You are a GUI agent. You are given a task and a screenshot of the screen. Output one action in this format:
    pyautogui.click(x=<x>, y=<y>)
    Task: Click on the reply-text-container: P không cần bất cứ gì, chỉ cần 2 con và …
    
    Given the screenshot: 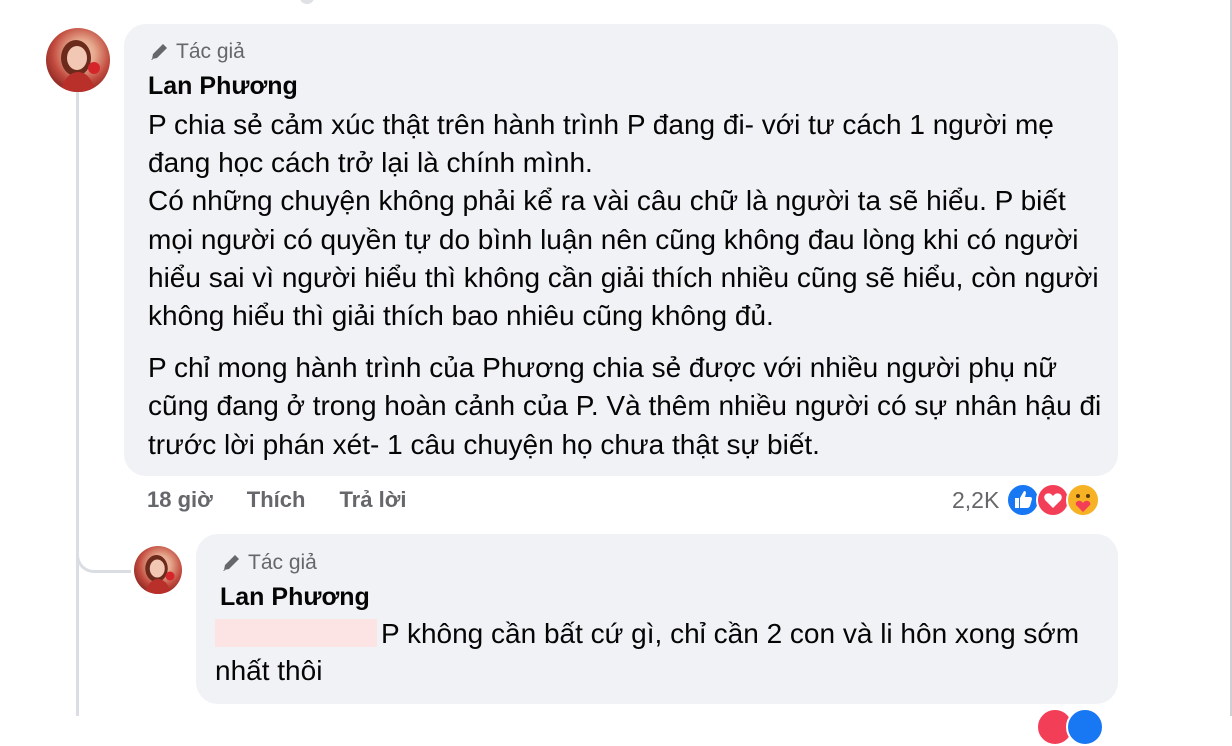 What is the action you would take?
    pyautogui.click(x=655, y=652)
    